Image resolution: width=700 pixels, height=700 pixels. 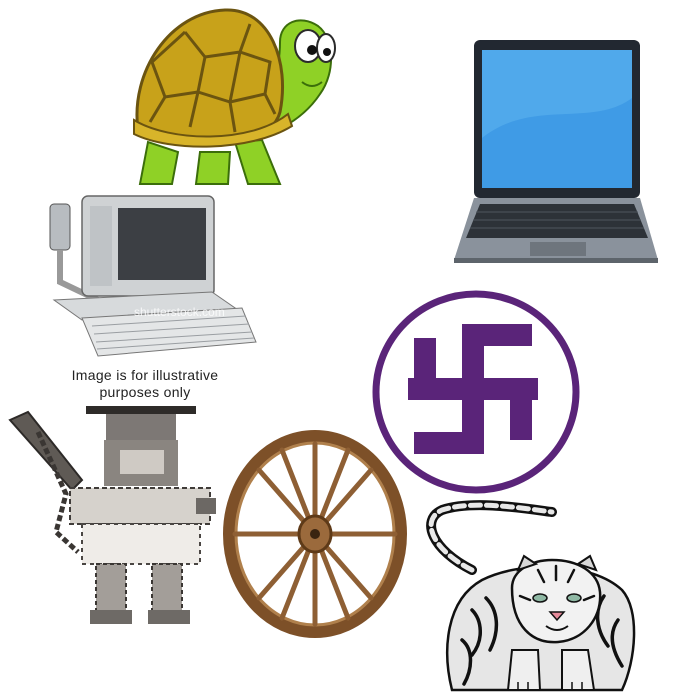 What do you see at coordinates (556, 151) in the screenshot?
I see `laptop-icon` at bounding box center [556, 151].